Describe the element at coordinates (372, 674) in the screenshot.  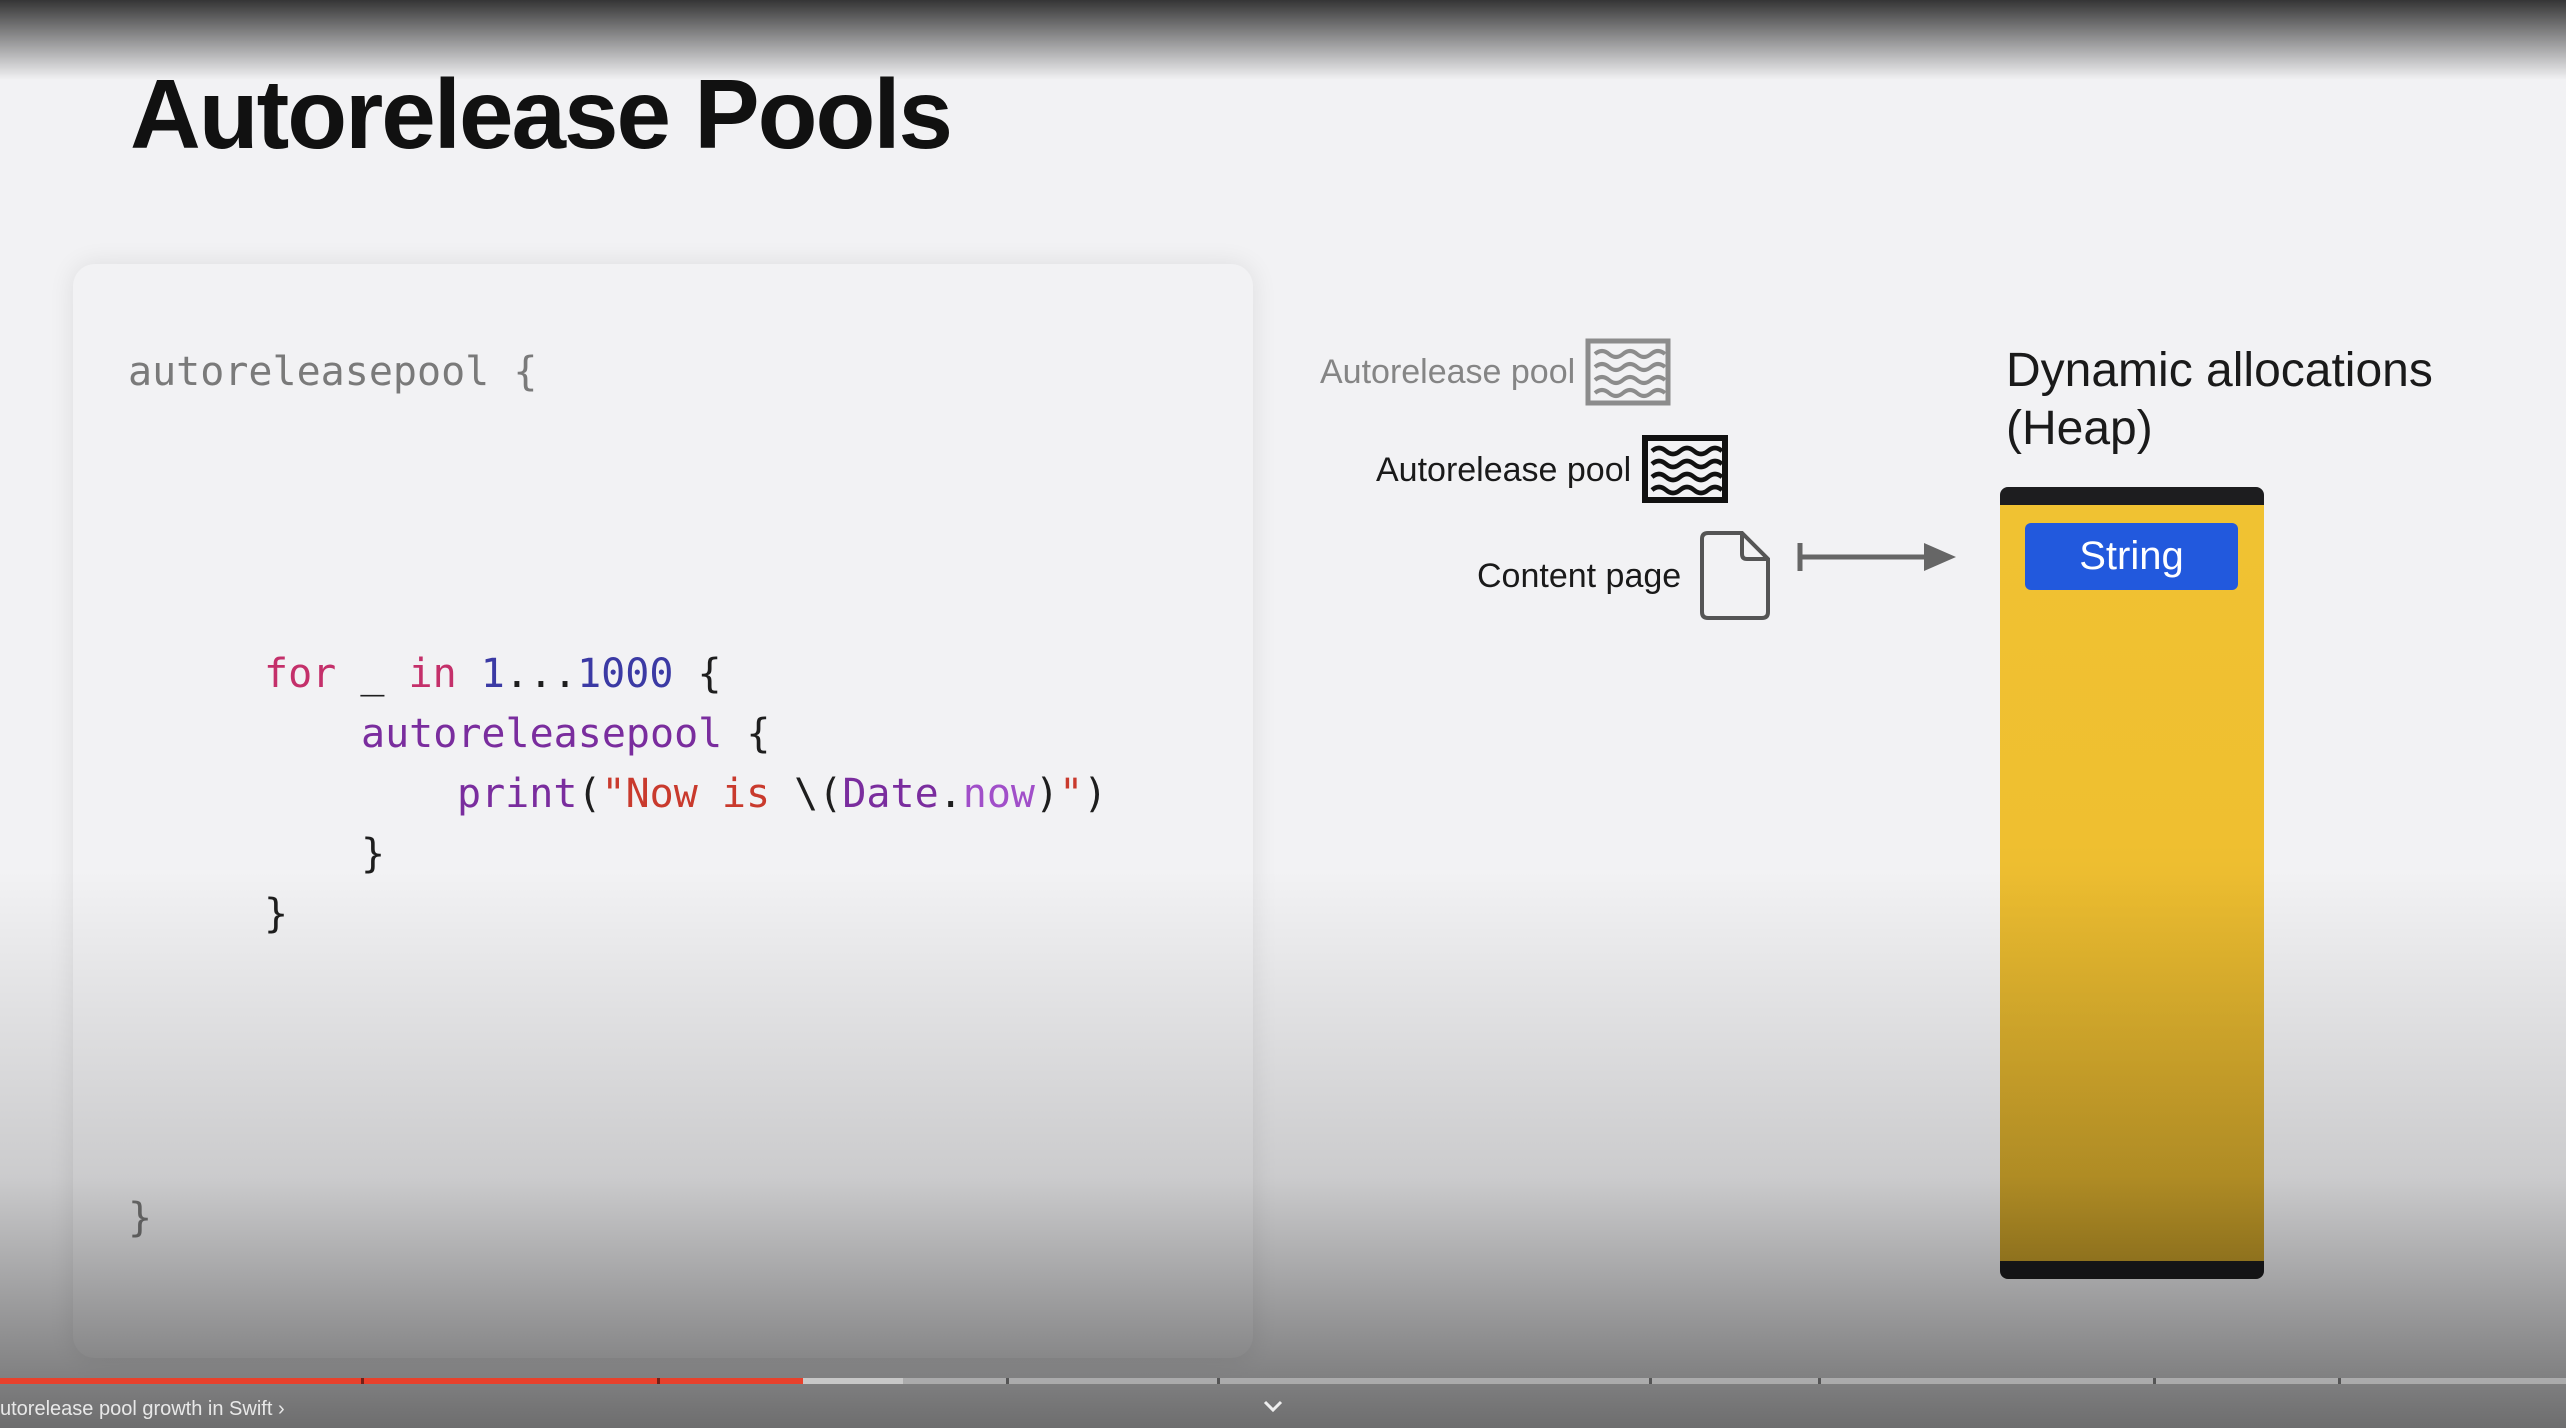
I see `code-for-var: _` at that location.